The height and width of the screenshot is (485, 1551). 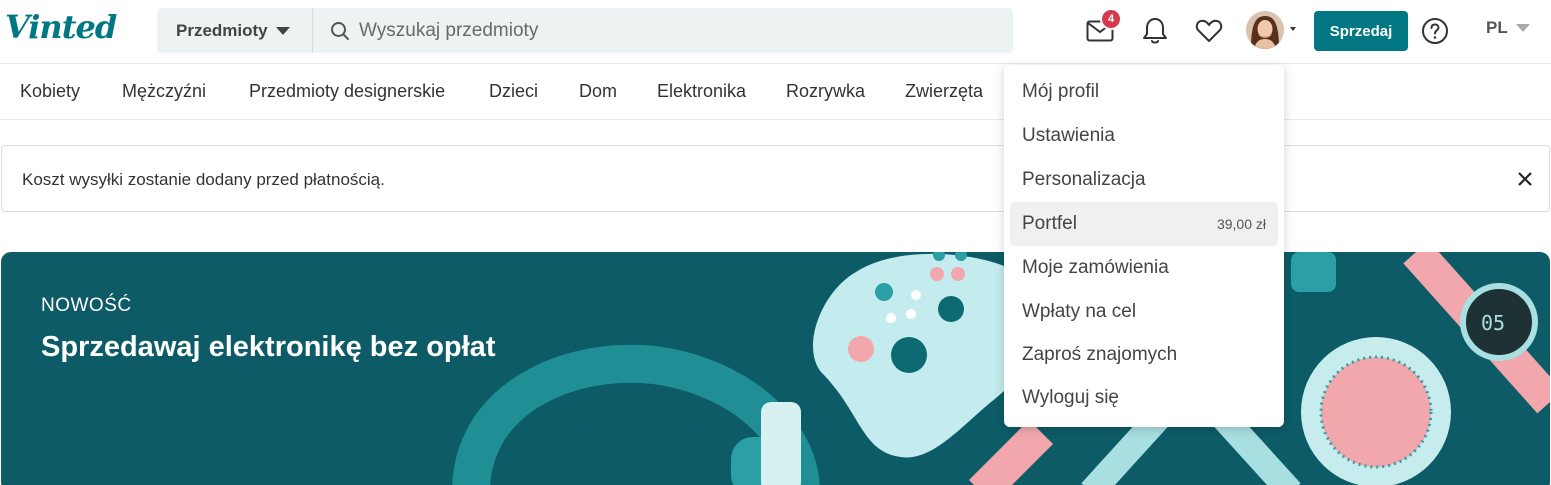 What do you see at coordinates (1061, 91) in the screenshot?
I see `menu-item-label: Mój profil` at bounding box center [1061, 91].